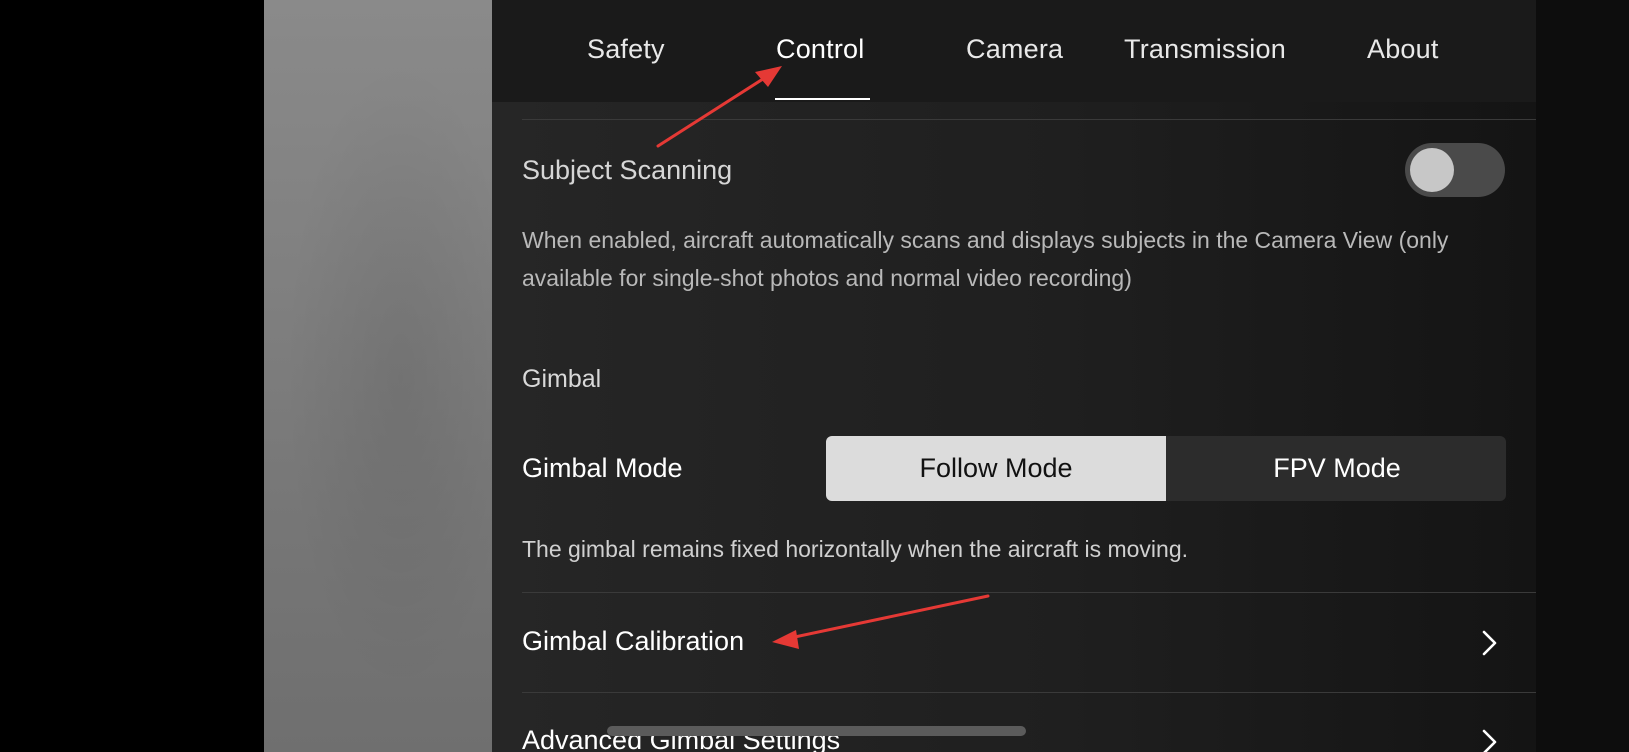 The height and width of the screenshot is (752, 1629). Describe the element at coordinates (1205, 49) in the screenshot. I see `tab-transmission: Transmission` at that location.